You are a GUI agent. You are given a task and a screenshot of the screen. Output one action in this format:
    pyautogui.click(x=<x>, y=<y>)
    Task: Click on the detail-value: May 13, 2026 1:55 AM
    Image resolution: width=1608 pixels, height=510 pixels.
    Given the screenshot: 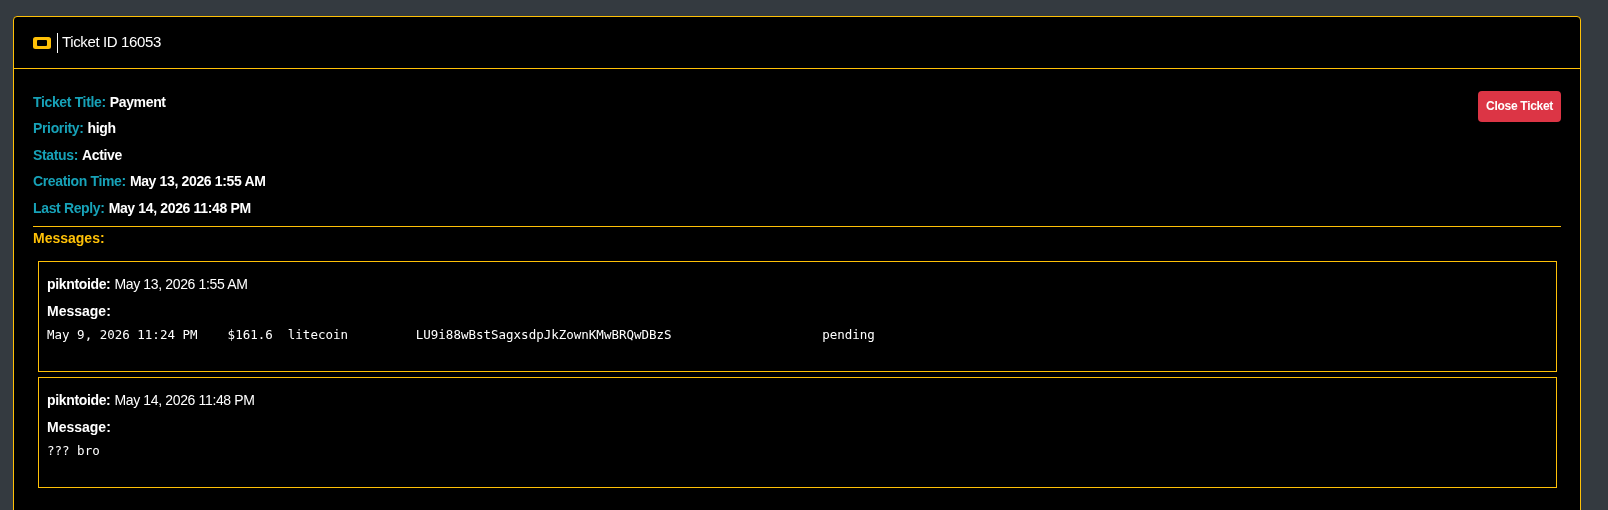 What is the action you would take?
    pyautogui.click(x=197, y=182)
    